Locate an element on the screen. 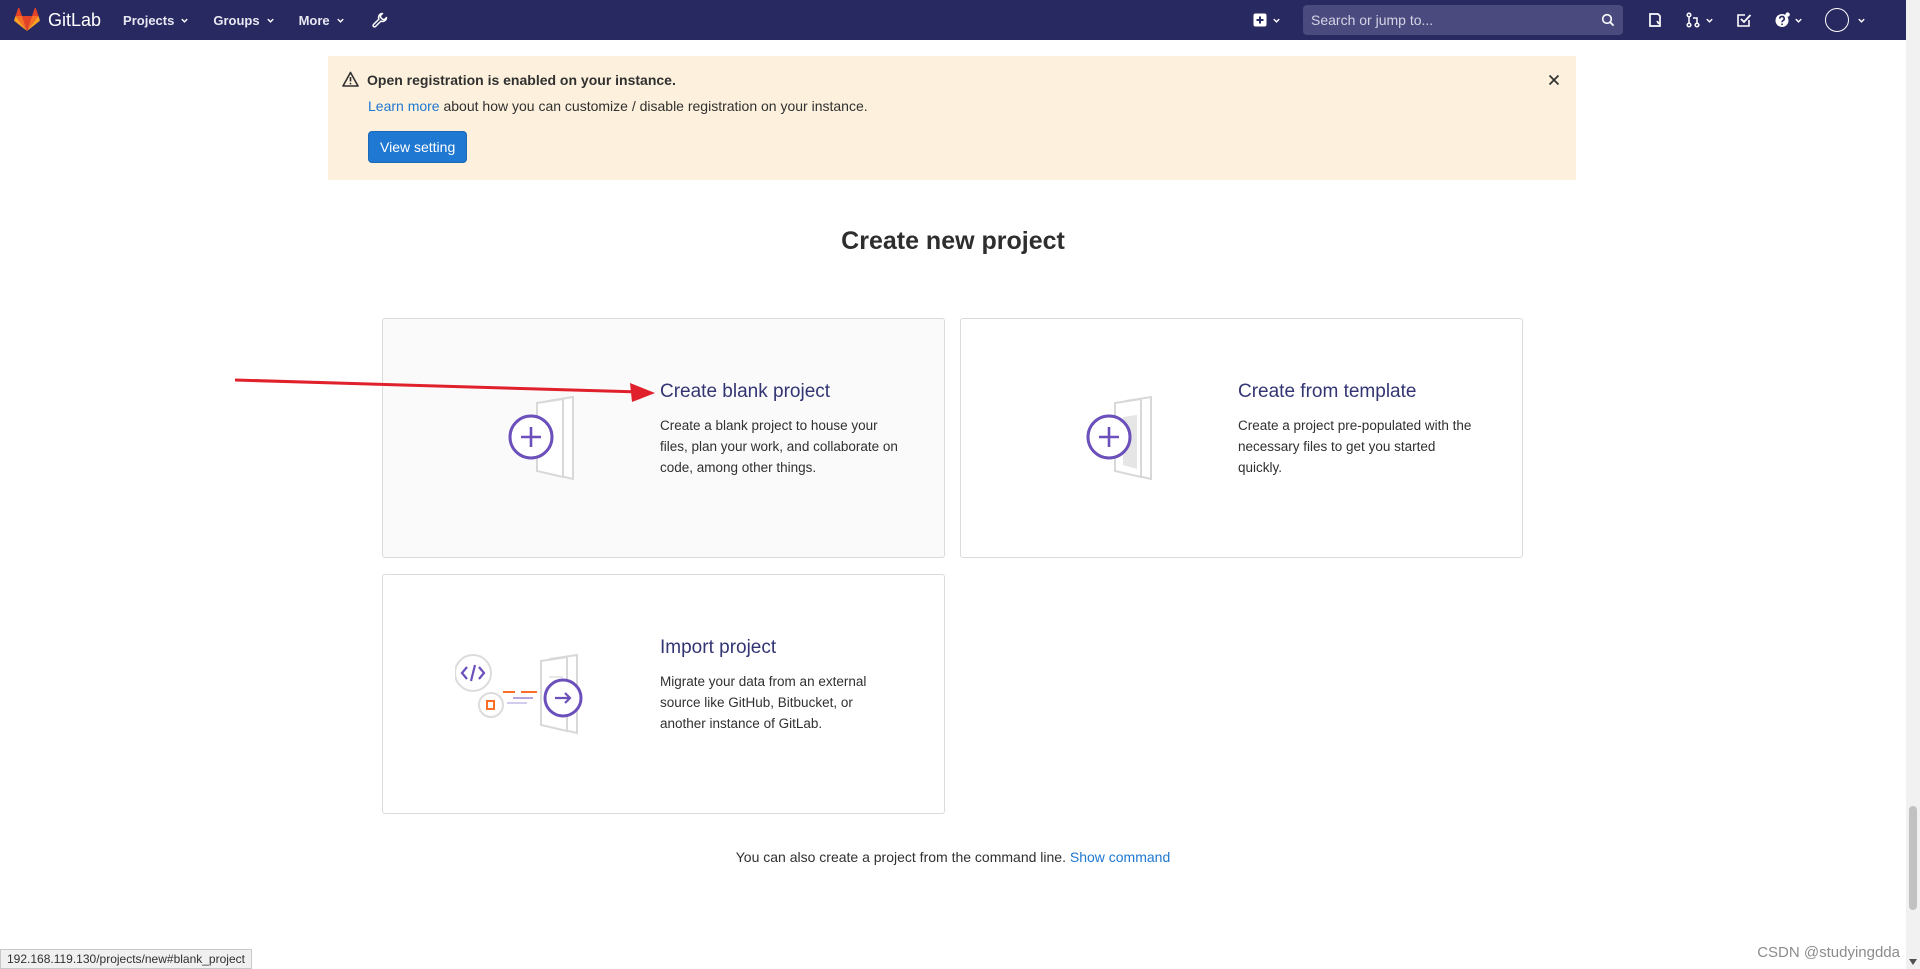 The image size is (1920, 969). todo-check-icon is located at coordinates (1744, 20).